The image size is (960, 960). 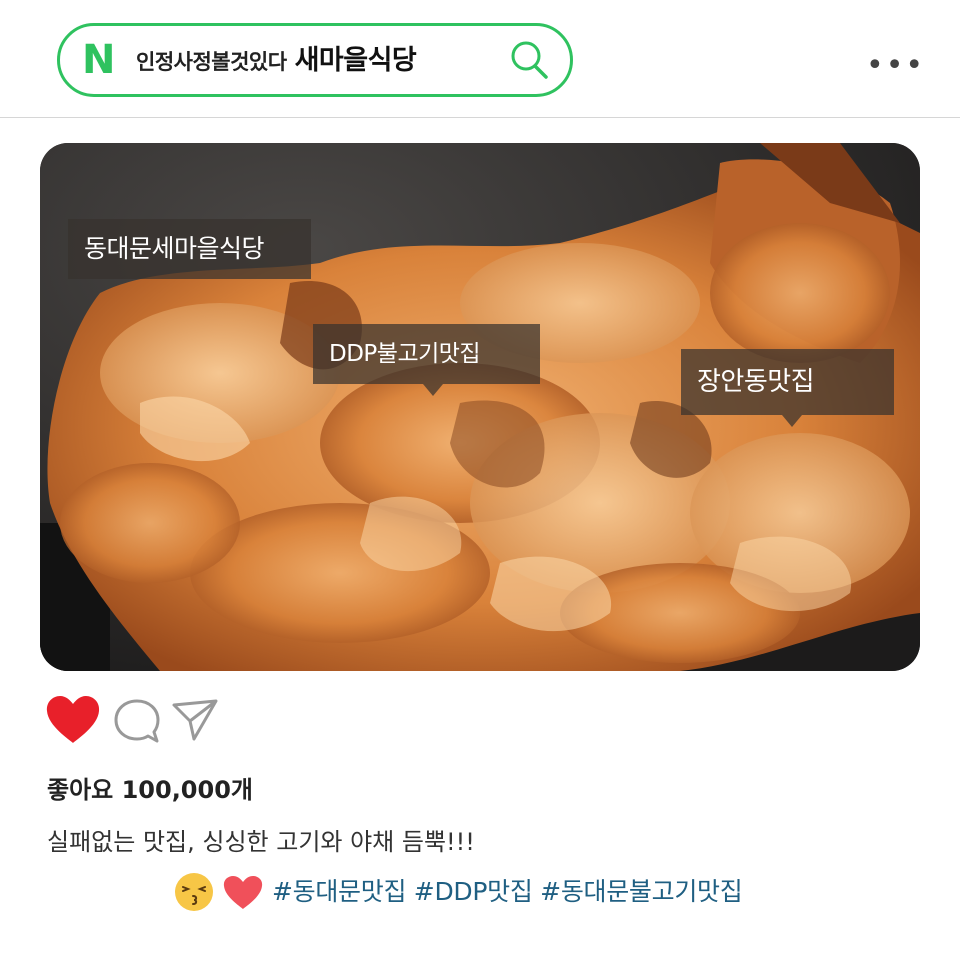 I want to click on photo-tag-2: DDP불고기맛집, so click(x=426, y=354).